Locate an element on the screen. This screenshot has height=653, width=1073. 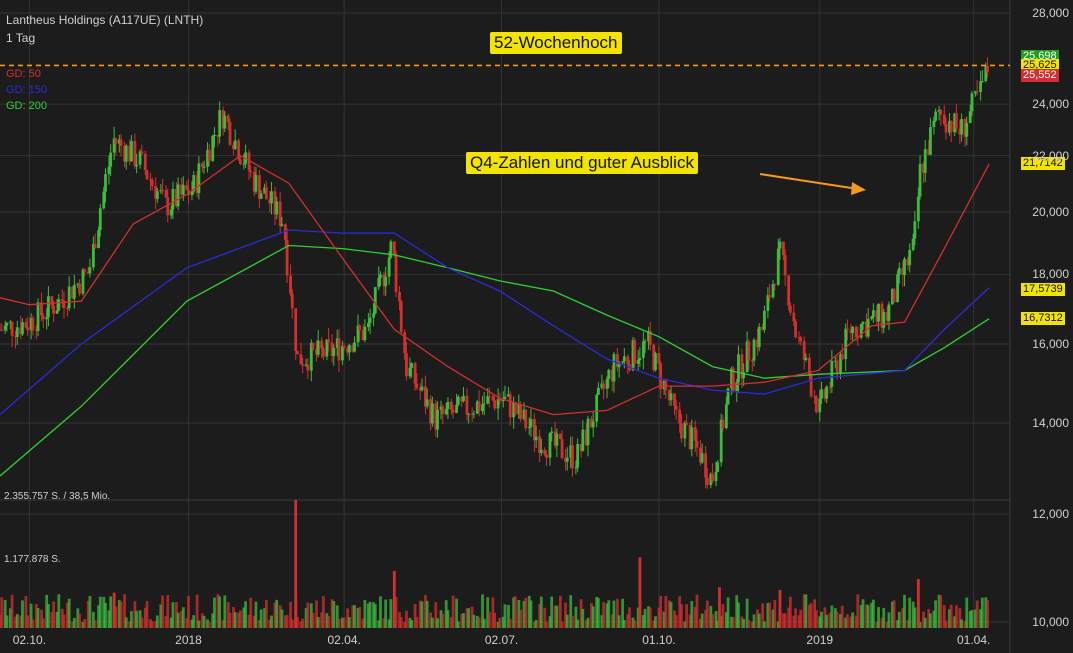
legend-ma50: GD: 50 is located at coordinates (23, 74).